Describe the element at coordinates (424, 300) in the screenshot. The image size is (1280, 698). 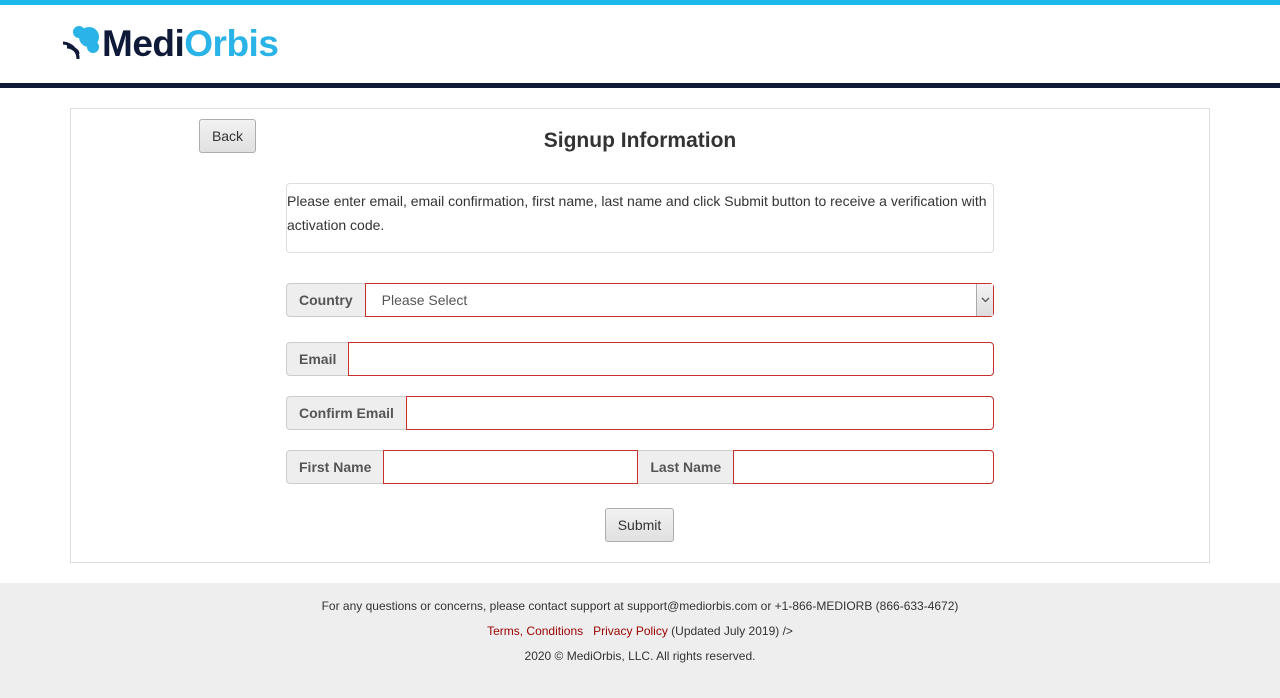
I see `country-select-value: Please Select` at that location.